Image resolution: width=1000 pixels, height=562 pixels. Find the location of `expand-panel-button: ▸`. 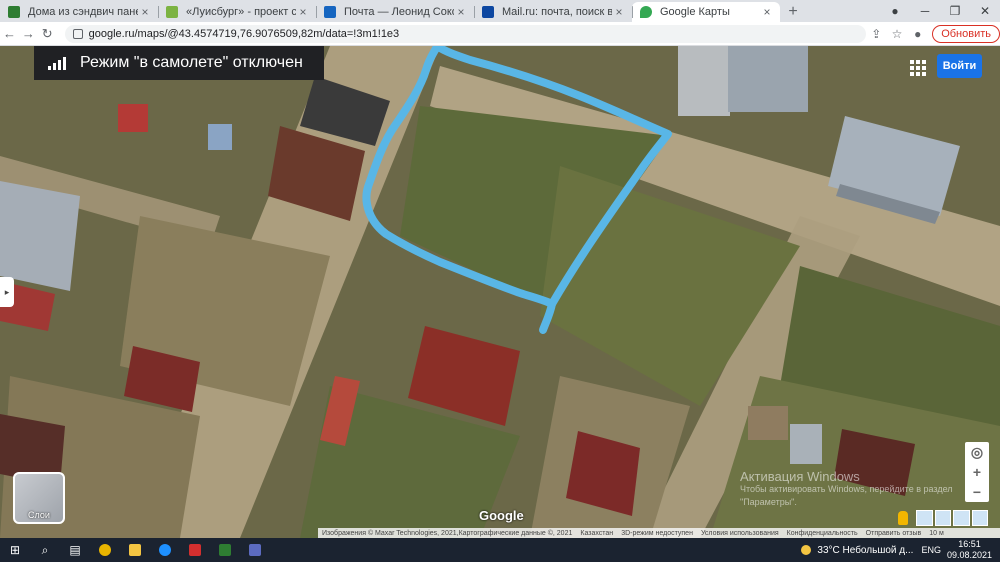

expand-panel-button: ▸ is located at coordinates (7, 292).